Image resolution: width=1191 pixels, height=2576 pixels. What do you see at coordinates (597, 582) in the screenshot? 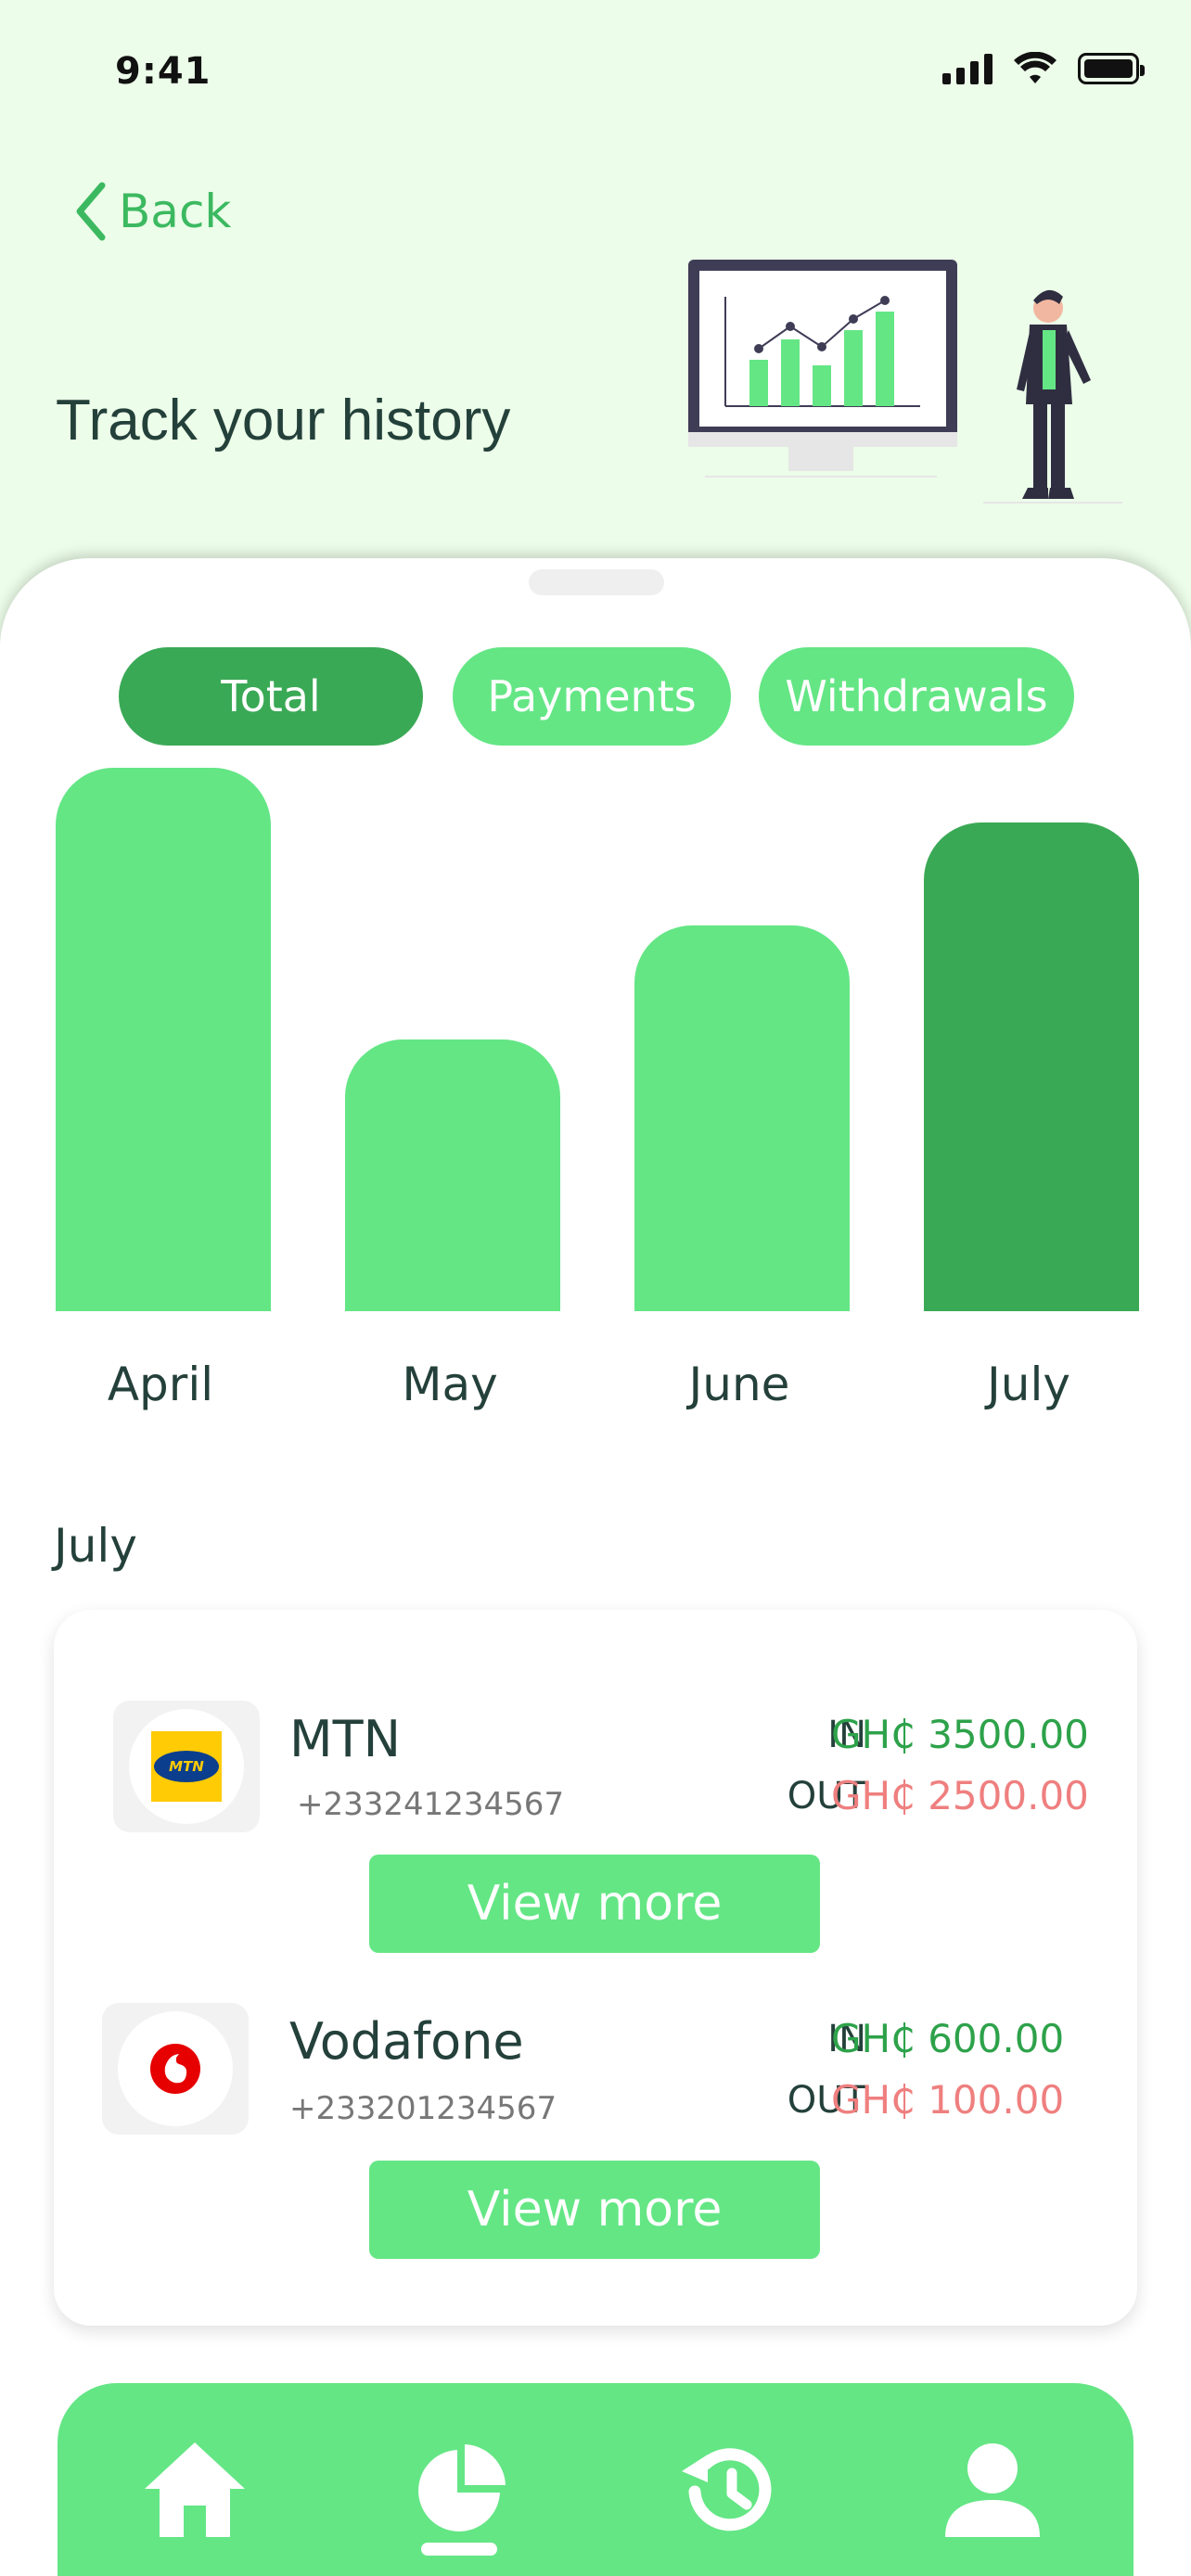
I see `sheet-handle` at bounding box center [597, 582].